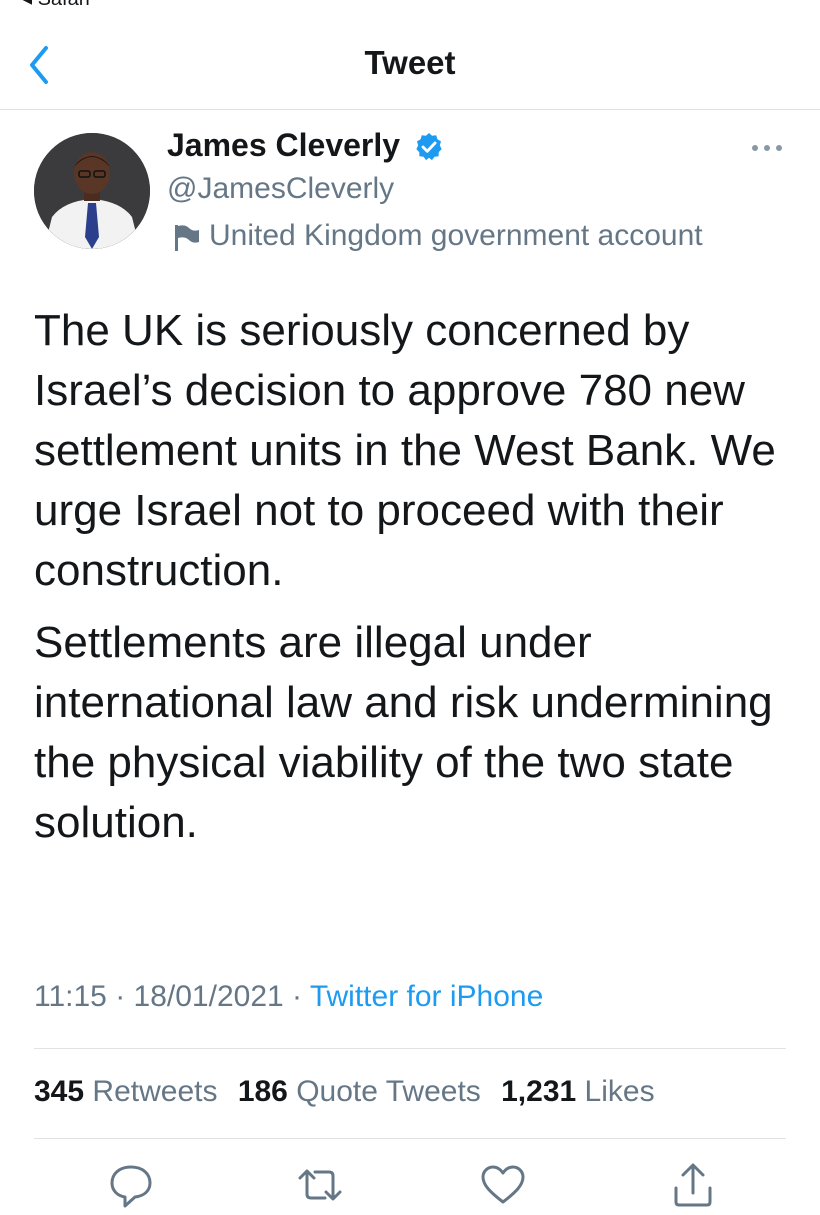 The width and height of the screenshot is (820, 1215). I want to click on more-options-button, so click(767, 148).